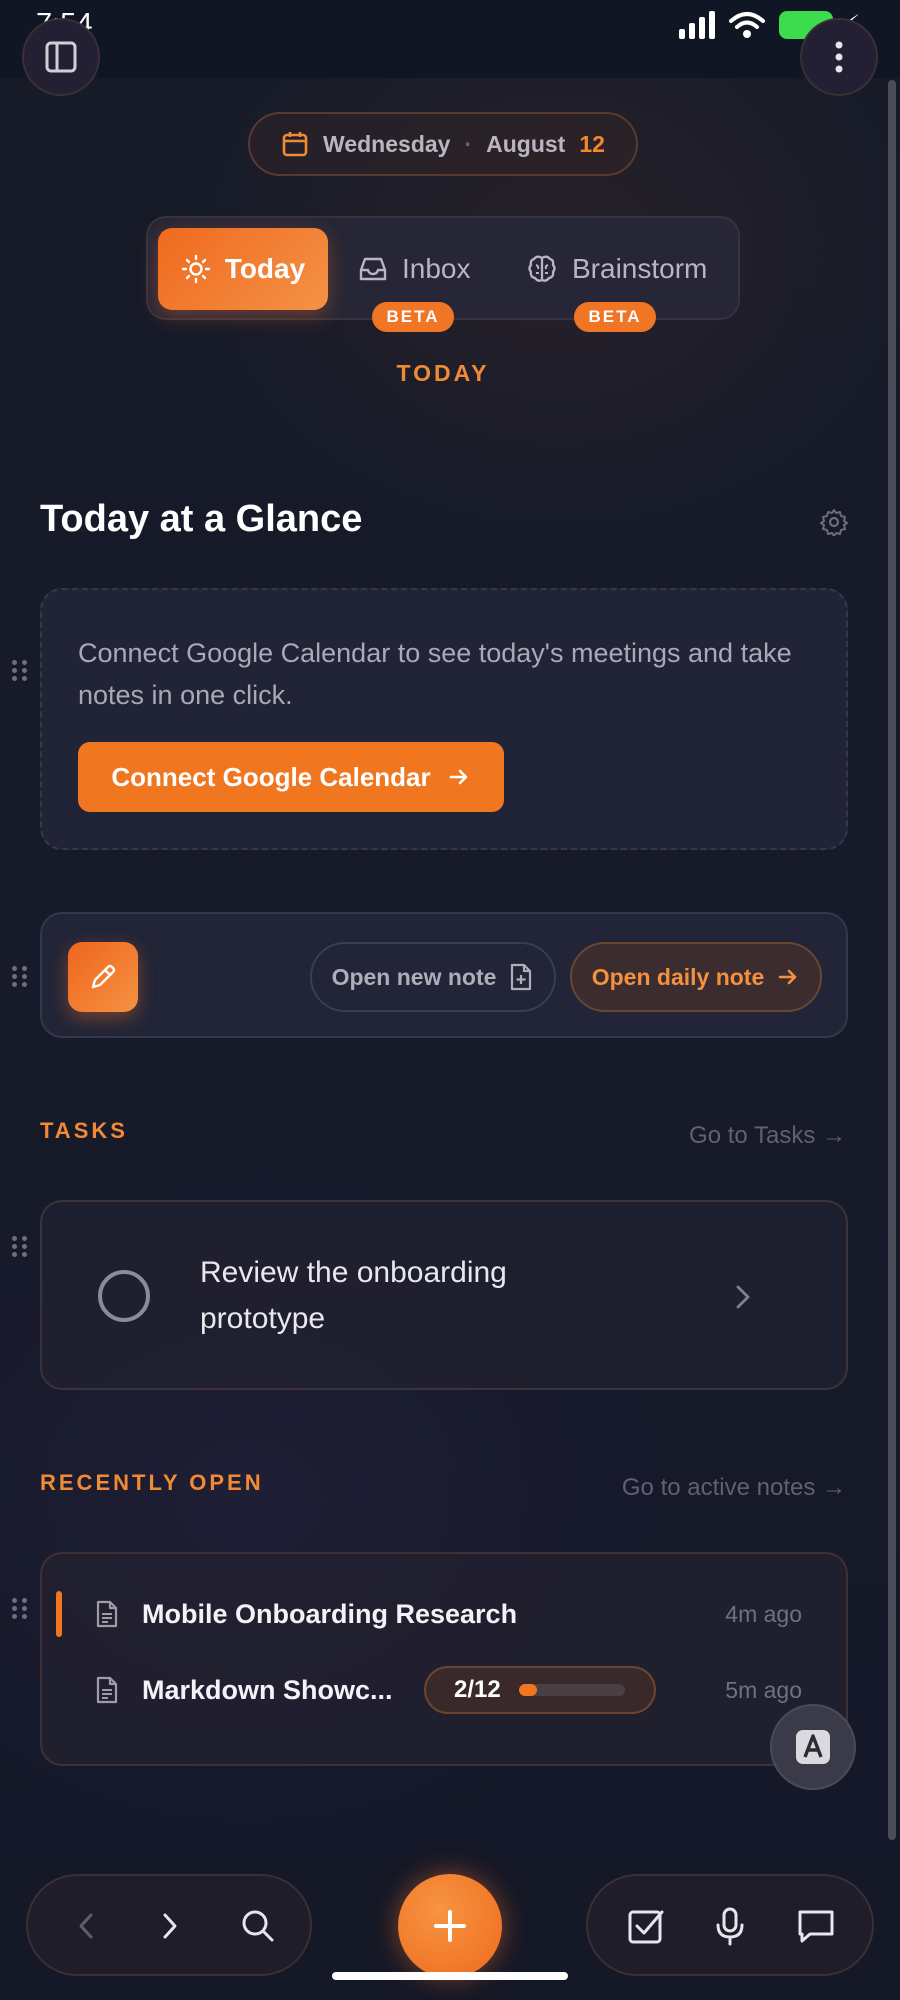 Image resolution: width=900 pixels, height=2000 pixels. Describe the element at coordinates (436, 268) in the screenshot. I see `tab-inbox-label: Inbox` at that location.